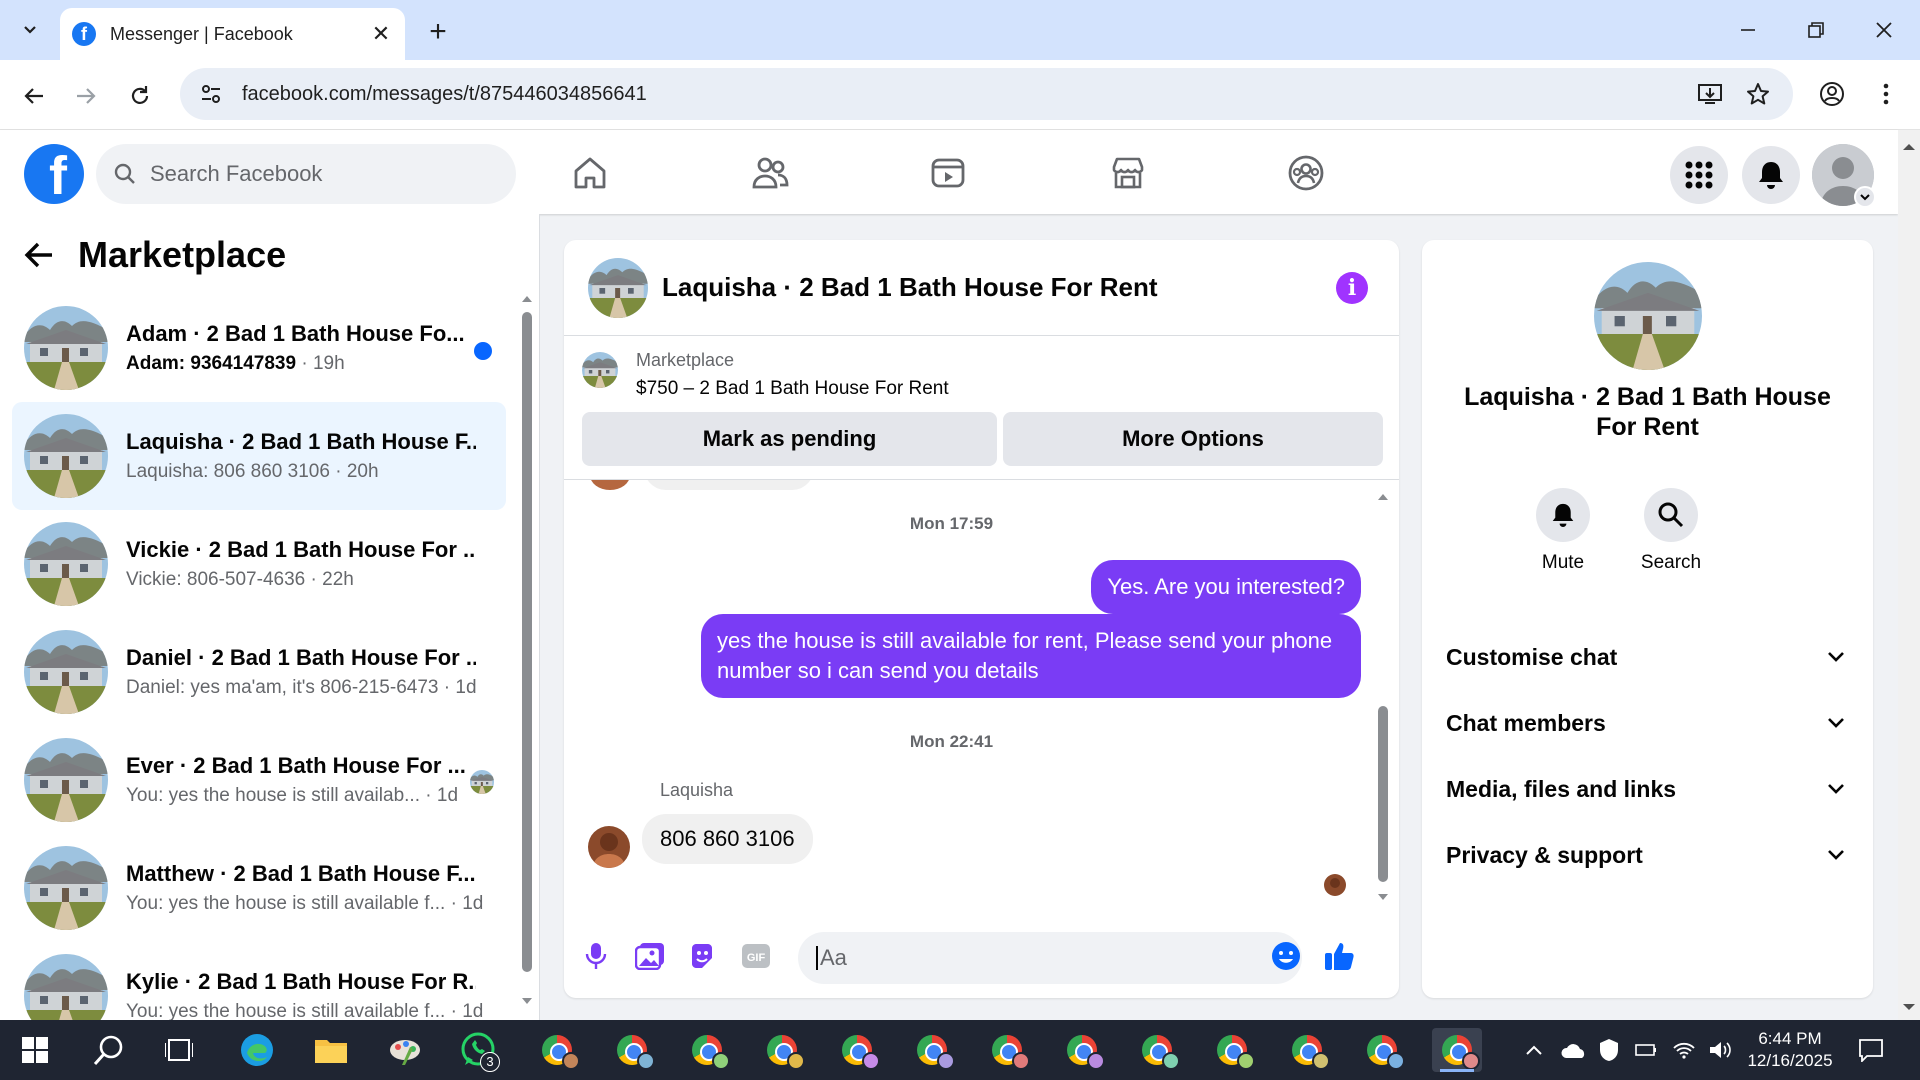  I want to click on chevron-up-icon, so click(1534, 1050).